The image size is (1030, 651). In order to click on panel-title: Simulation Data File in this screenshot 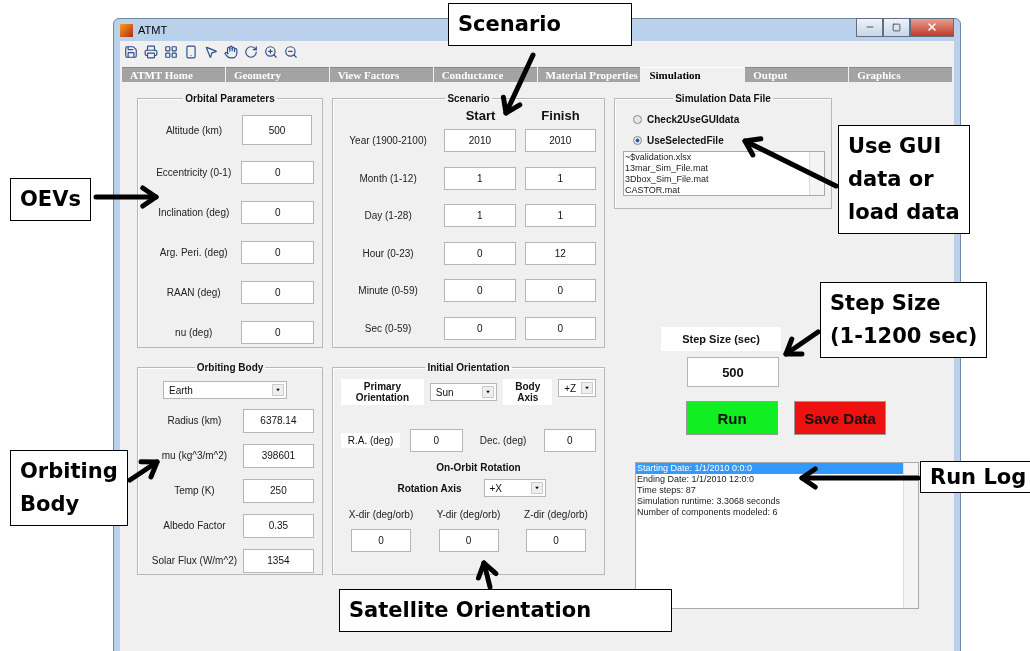, I will do `click(723, 98)`.